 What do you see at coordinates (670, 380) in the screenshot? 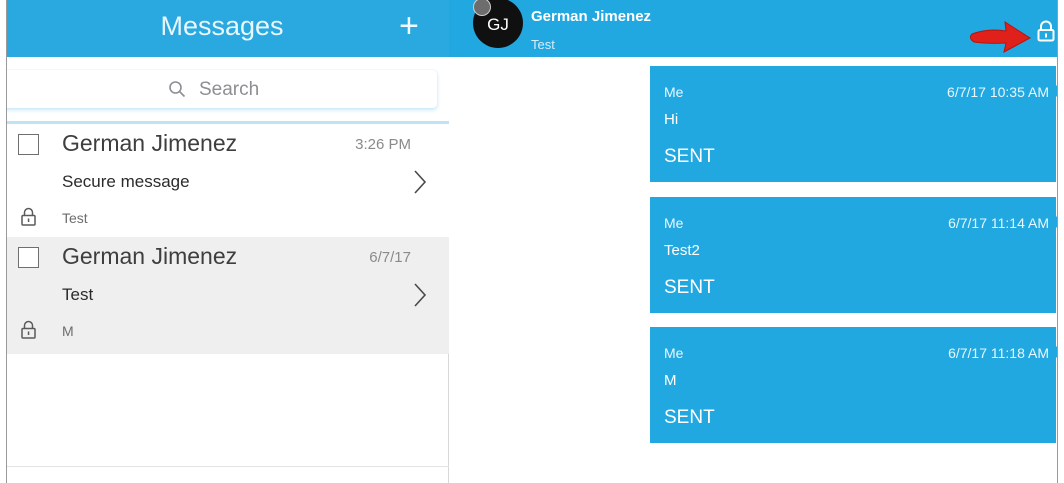
I see `message-text: M` at bounding box center [670, 380].